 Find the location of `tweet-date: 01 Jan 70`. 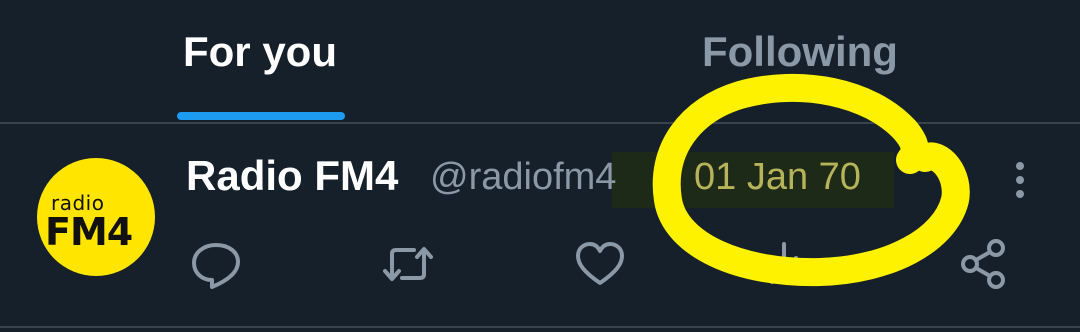

tweet-date: 01 Jan 70 is located at coordinates (777, 177).